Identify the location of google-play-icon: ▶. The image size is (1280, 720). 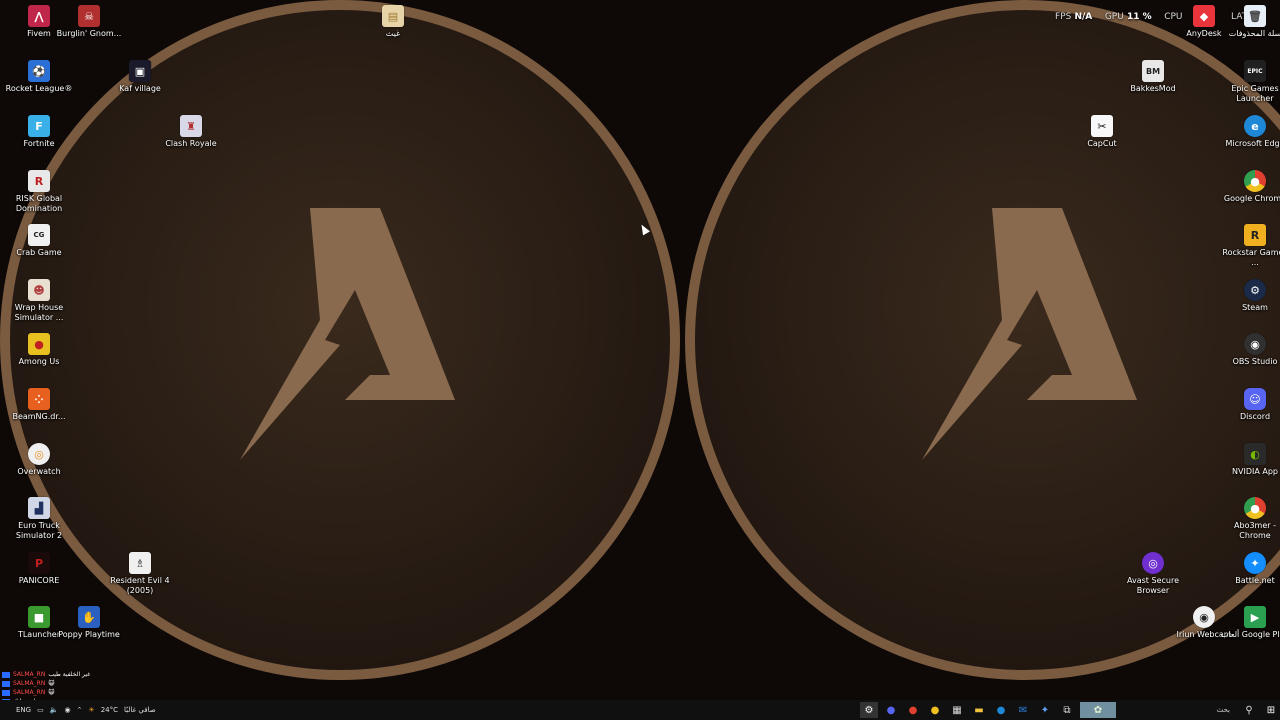
(1255, 617).